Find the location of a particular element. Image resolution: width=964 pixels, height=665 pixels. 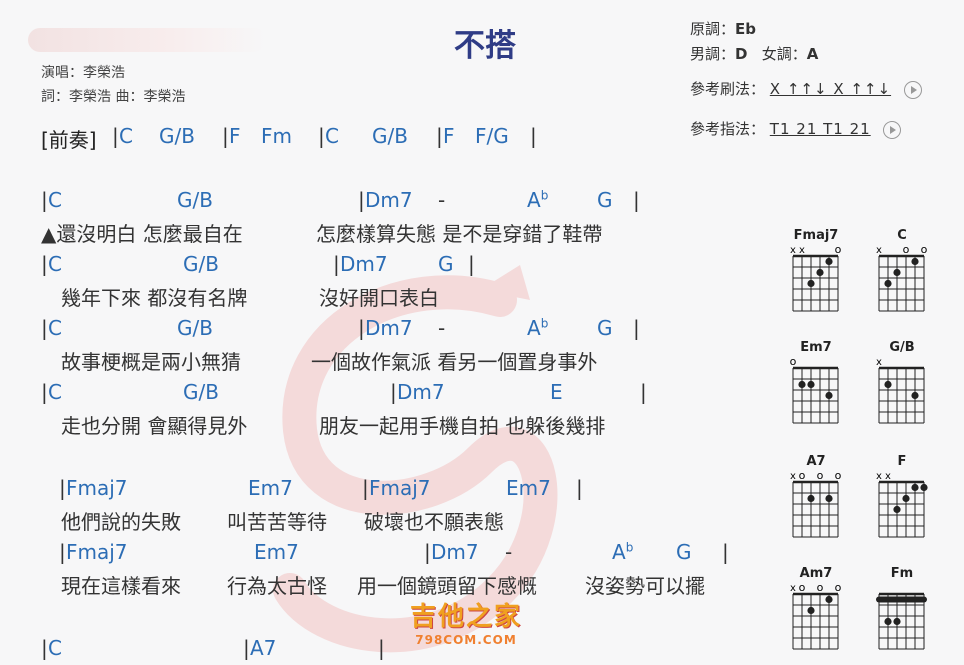

chord-diagram-name: Fm is located at coordinates (902, 573).